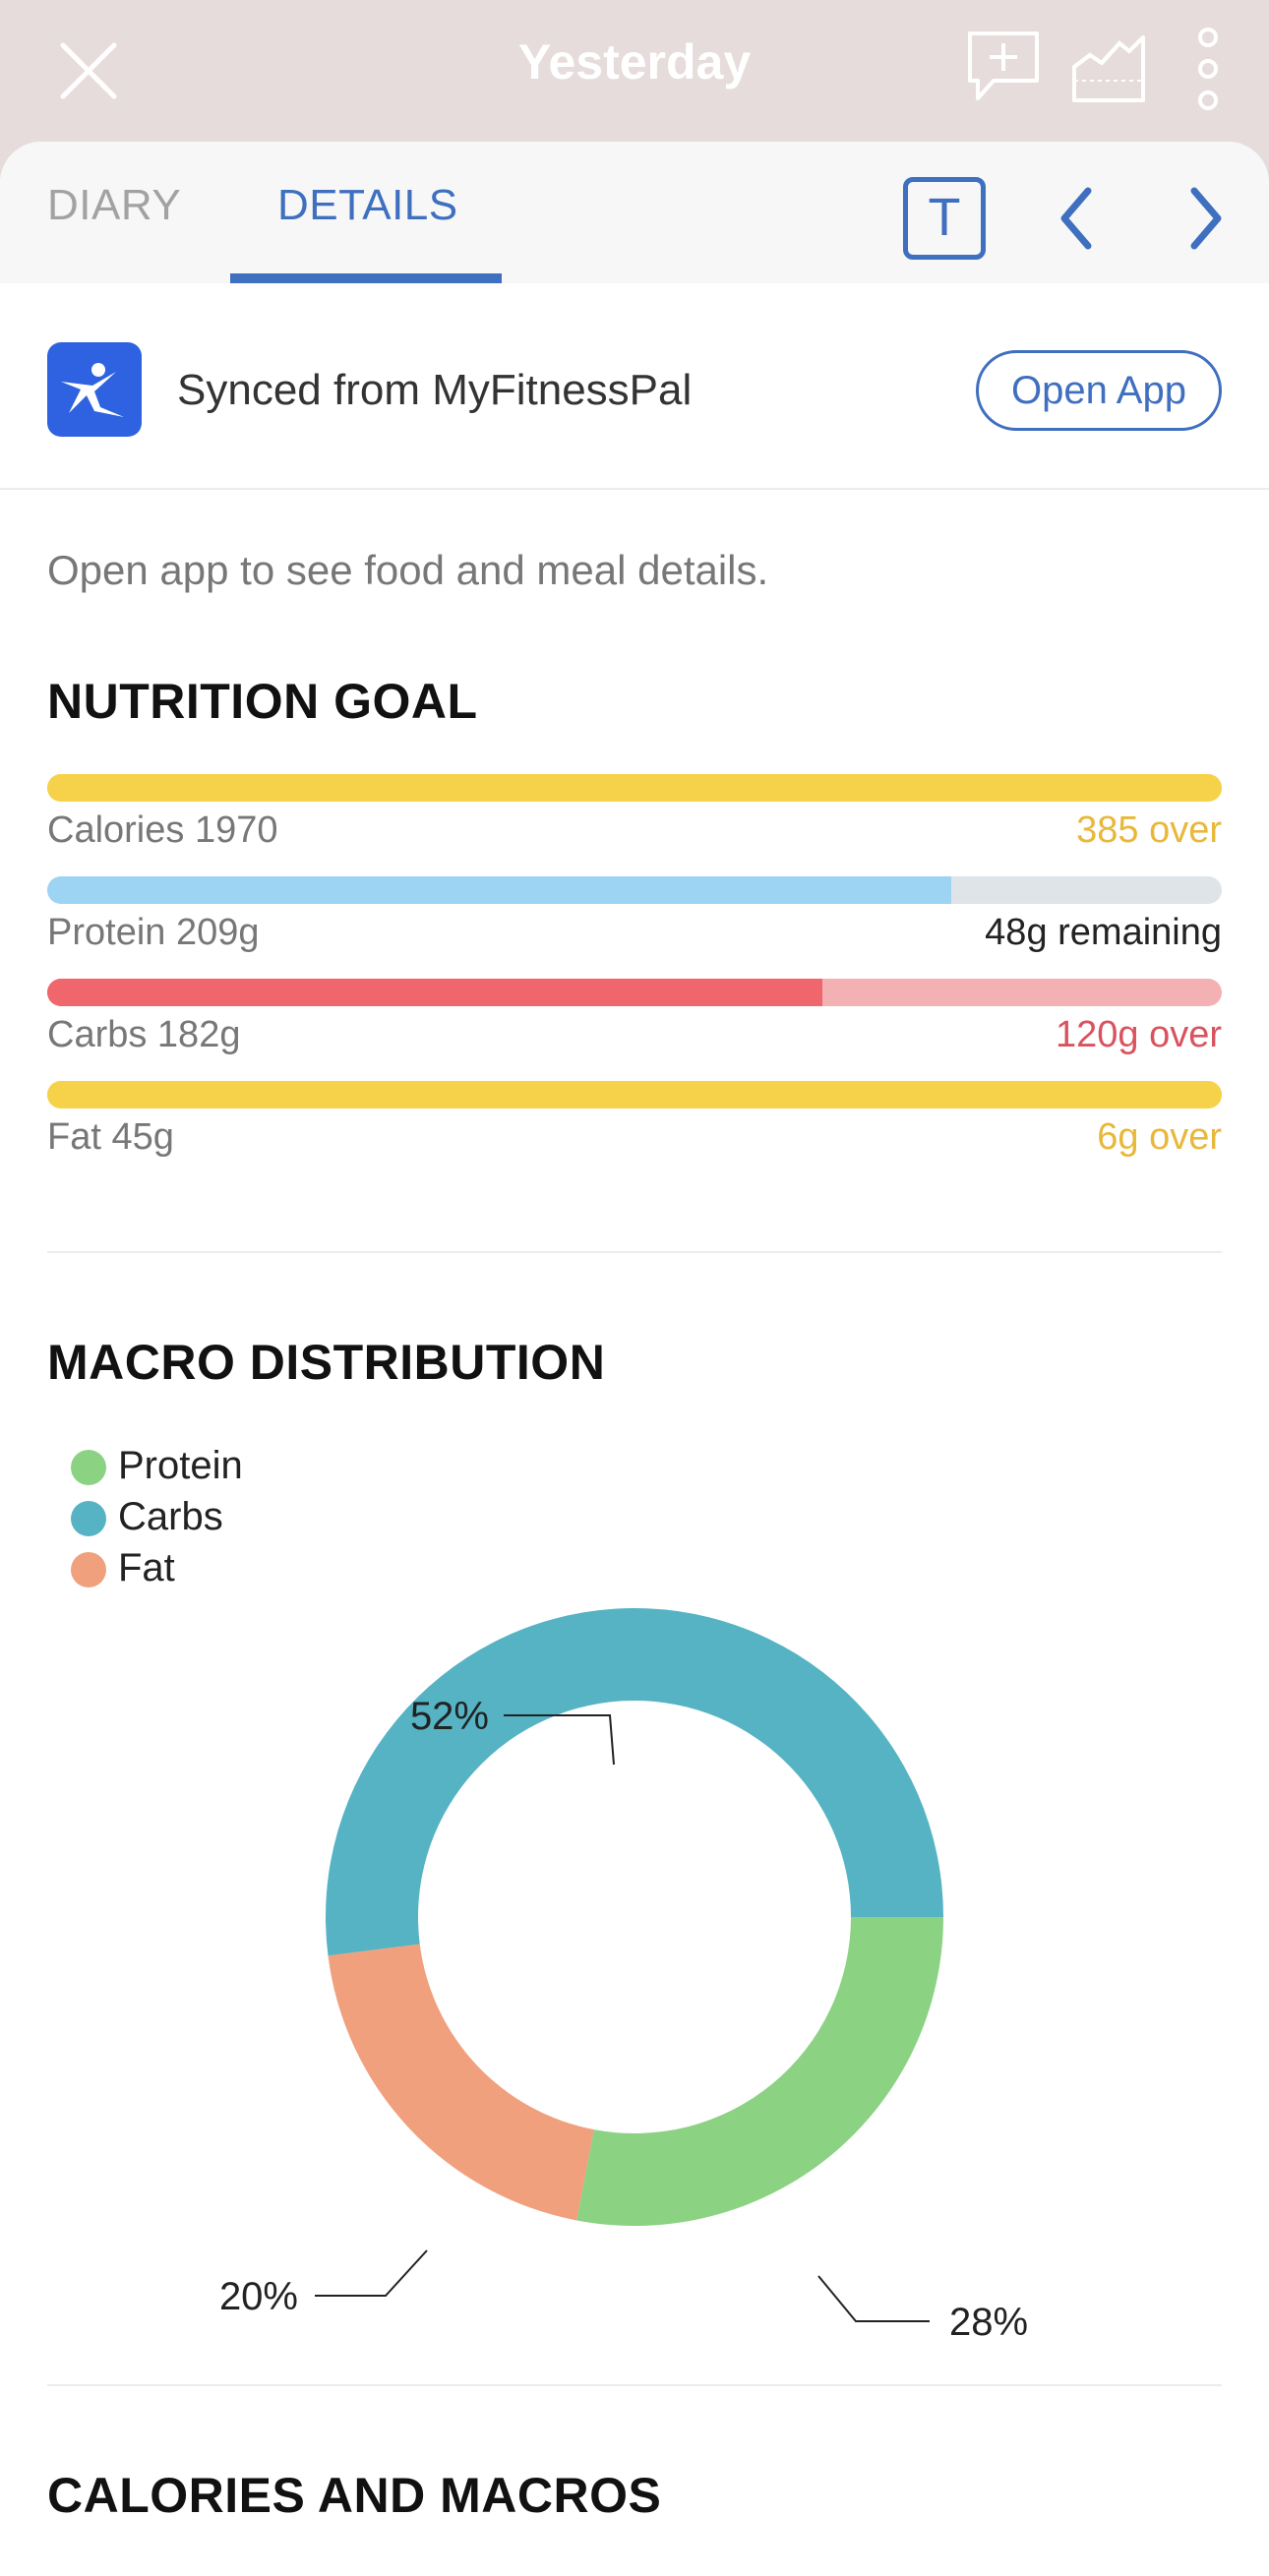 Image resolution: width=1269 pixels, height=2576 pixels. Describe the element at coordinates (1077, 218) in the screenshot. I see `chevron-left-icon` at that location.